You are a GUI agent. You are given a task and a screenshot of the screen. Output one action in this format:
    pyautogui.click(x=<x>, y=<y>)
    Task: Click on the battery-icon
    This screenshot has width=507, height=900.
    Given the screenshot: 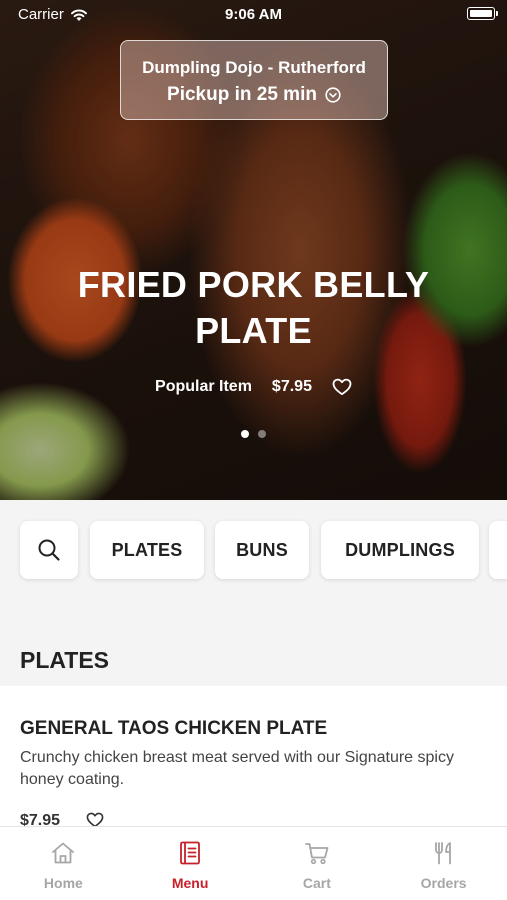 What is the action you would take?
    pyautogui.click(x=482, y=13)
    